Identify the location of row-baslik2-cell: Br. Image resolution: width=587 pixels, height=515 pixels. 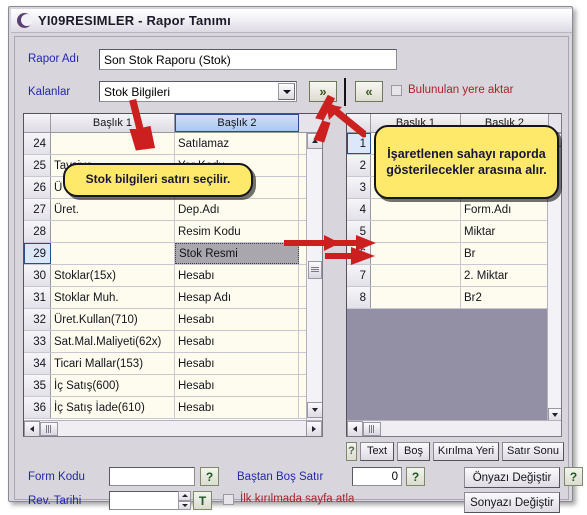
(505, 253).